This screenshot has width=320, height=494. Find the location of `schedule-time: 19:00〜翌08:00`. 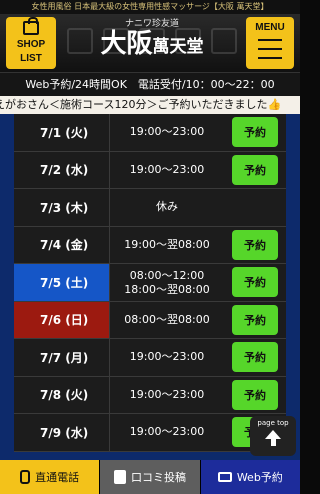

schedule-time: 19:00〜翌08:00 is located at coordinates (167, 244).